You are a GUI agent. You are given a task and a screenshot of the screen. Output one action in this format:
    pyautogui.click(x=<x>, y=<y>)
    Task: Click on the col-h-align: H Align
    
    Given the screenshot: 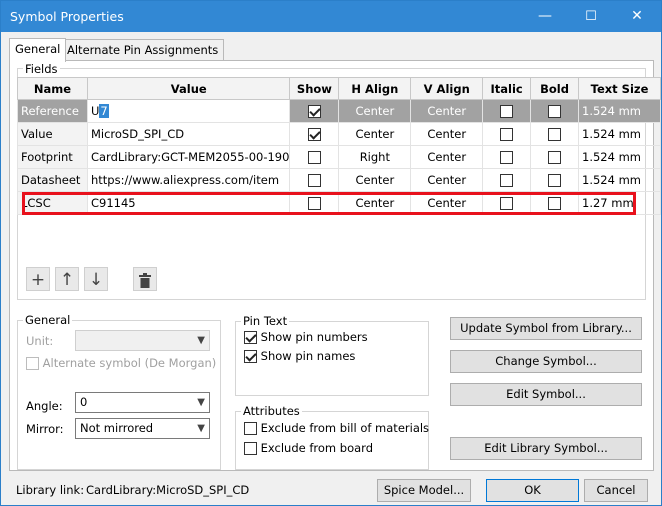 What is the action you would take?
    pyautogui.click(x=375, y=88)
    